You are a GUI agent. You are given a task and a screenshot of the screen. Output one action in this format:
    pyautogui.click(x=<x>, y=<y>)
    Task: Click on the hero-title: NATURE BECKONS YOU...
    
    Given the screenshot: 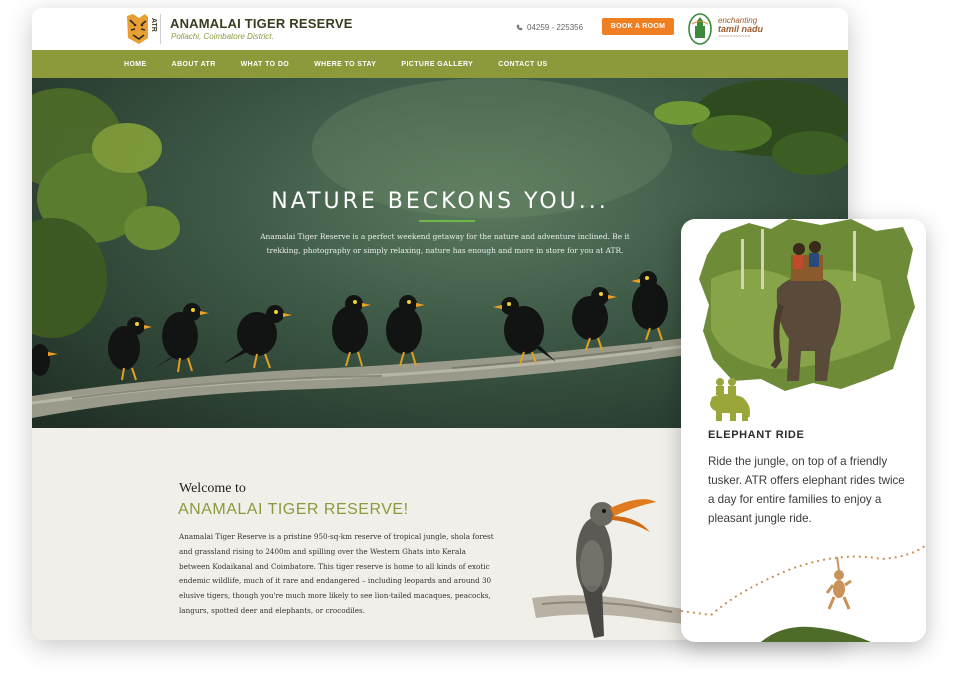 What is the action you would take?
    pyautogui.click(x=440, y=201)
    